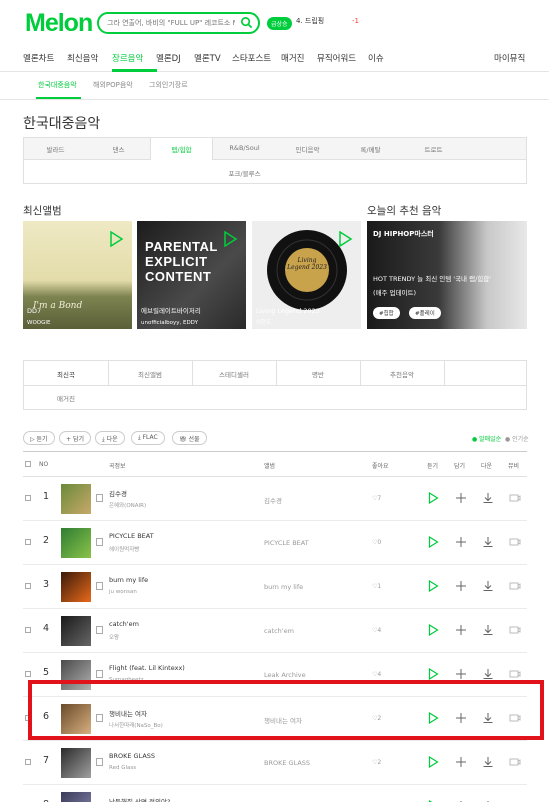 The height and width of the screenshot is (802, 549). Describe the element at coordinates (207, 58) in the screenshot. I see `nav-tv: 멜론TV` at that location.